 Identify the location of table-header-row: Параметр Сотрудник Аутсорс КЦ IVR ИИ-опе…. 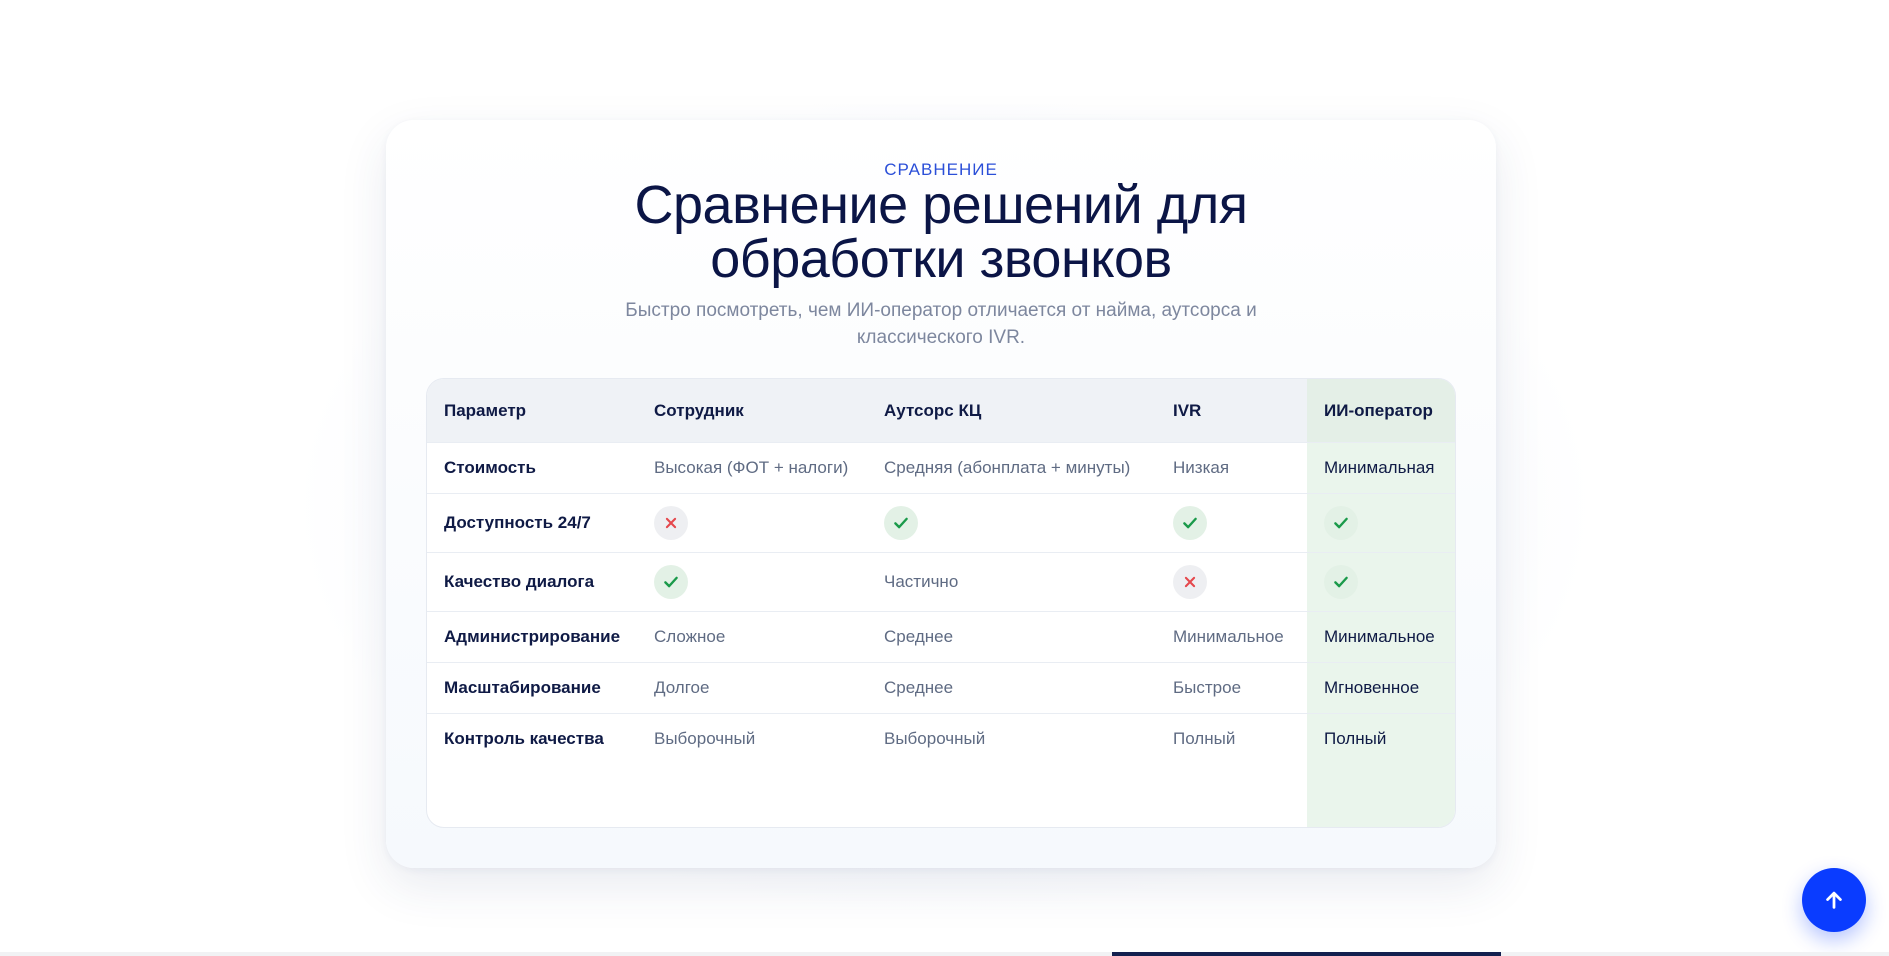
(941, 411).